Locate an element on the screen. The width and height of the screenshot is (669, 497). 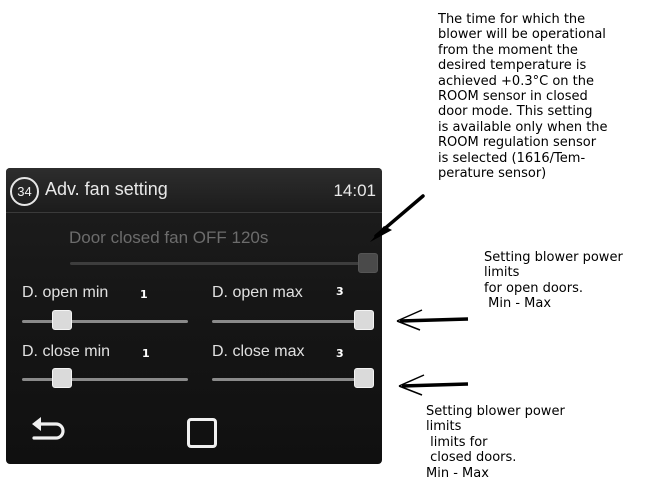
annotation-line: from the moment the is located at coordinates (508, 50).